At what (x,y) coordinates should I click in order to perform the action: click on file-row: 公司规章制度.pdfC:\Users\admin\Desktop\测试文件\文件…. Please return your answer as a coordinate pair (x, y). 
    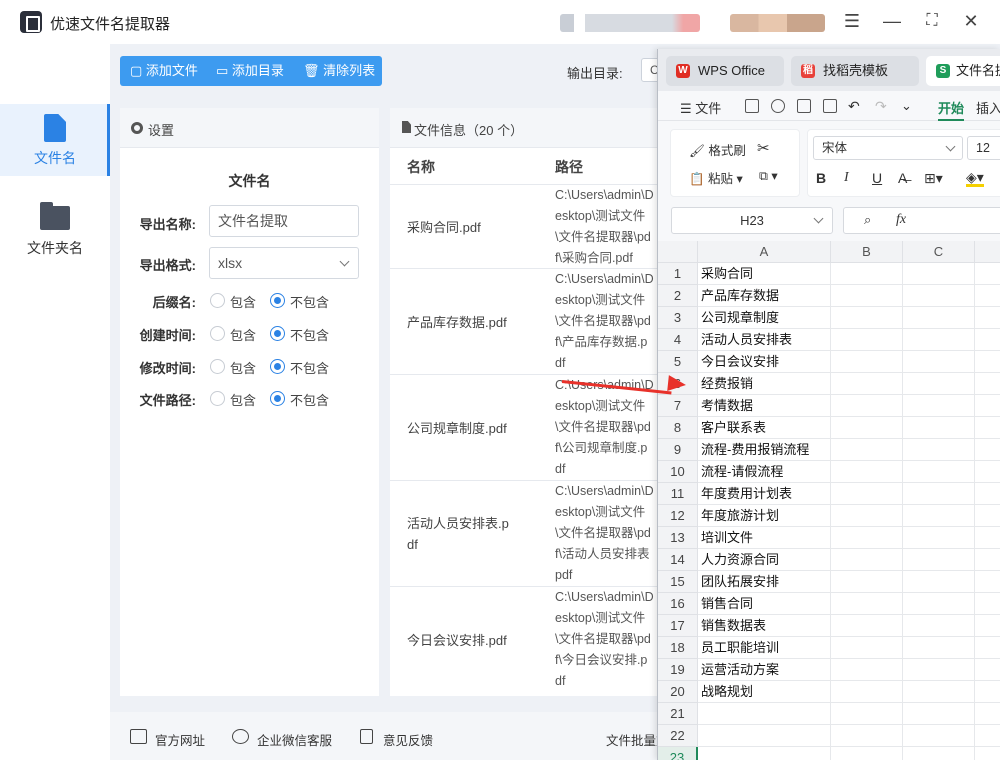
    Looking at the image, I should click on (525, 427).